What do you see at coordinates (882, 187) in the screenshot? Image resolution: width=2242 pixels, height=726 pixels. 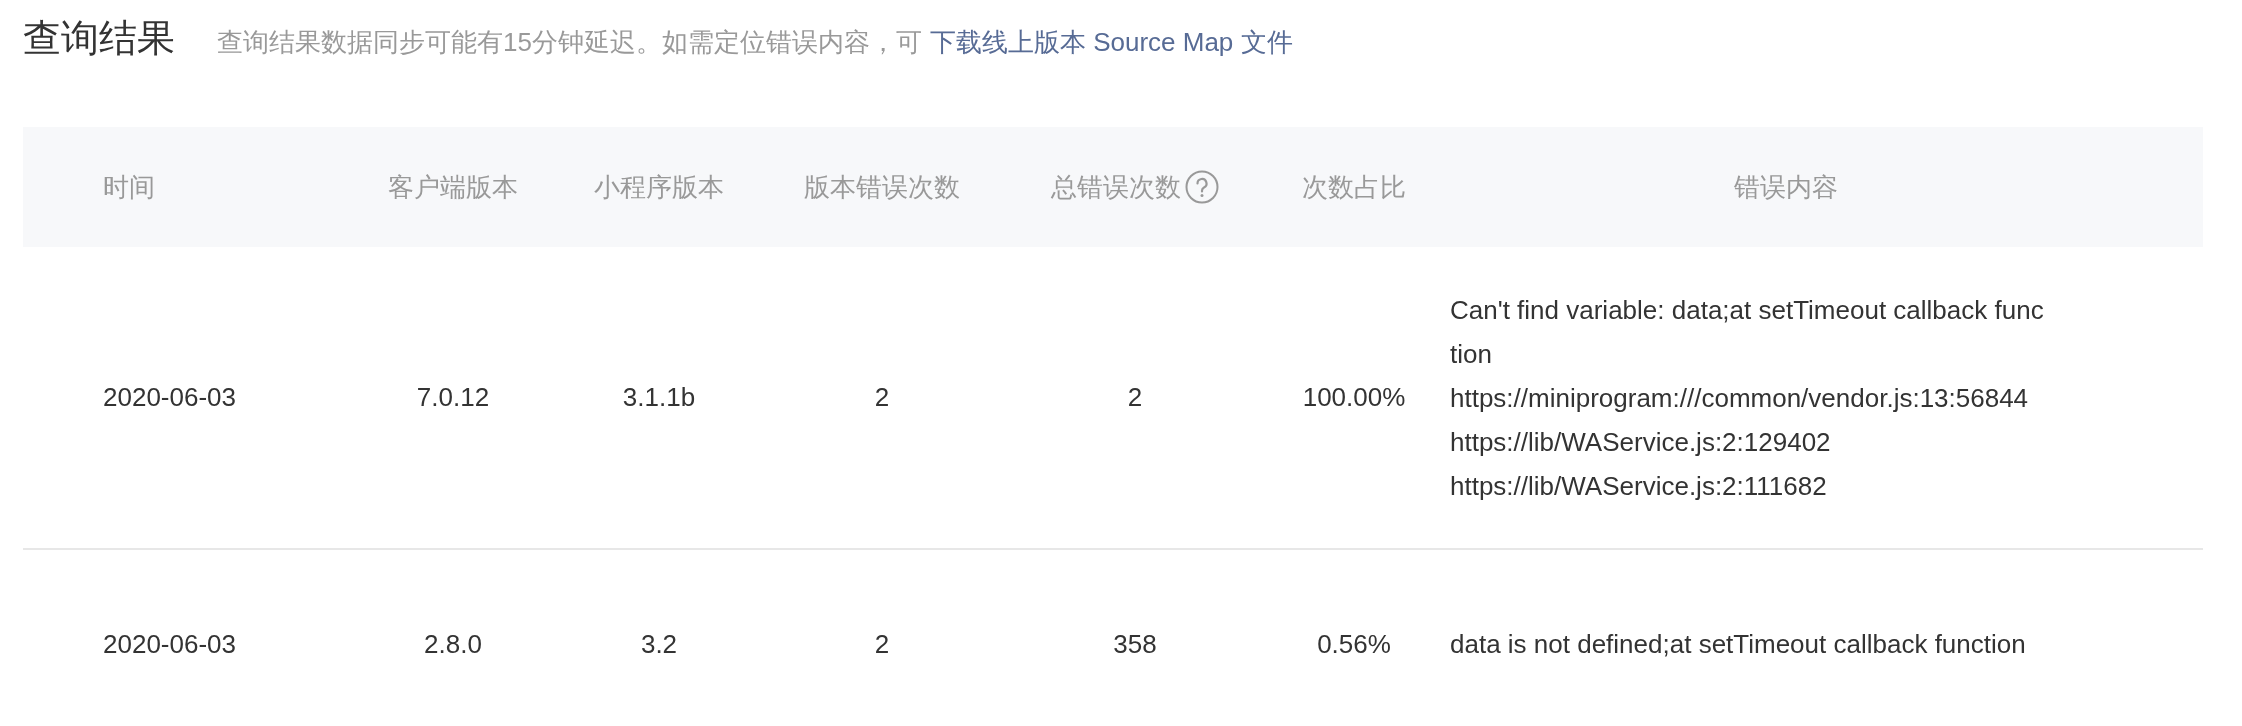 I see `column-header: 版本错误次数` at bounding box center [882, 187].